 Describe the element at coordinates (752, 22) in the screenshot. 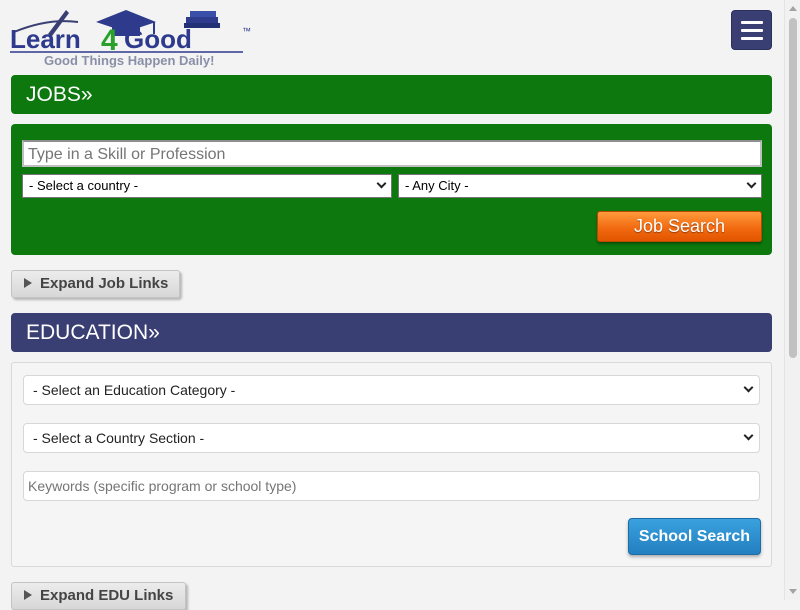

I see `hamburger-menu-icon` at that location.